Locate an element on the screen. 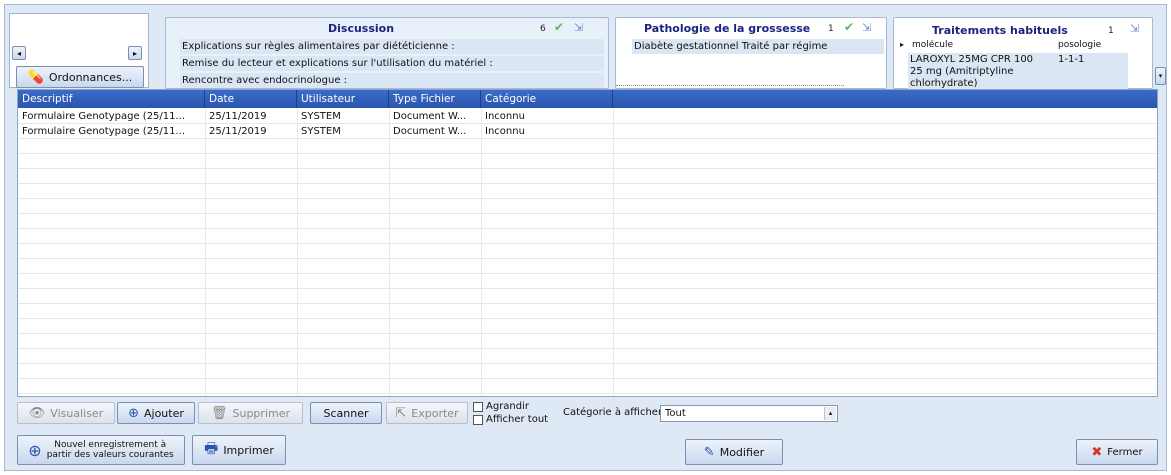 This screenshot has width=1171, height=475. ajouter-label: Ajouter is located at coordinates (164, 413).